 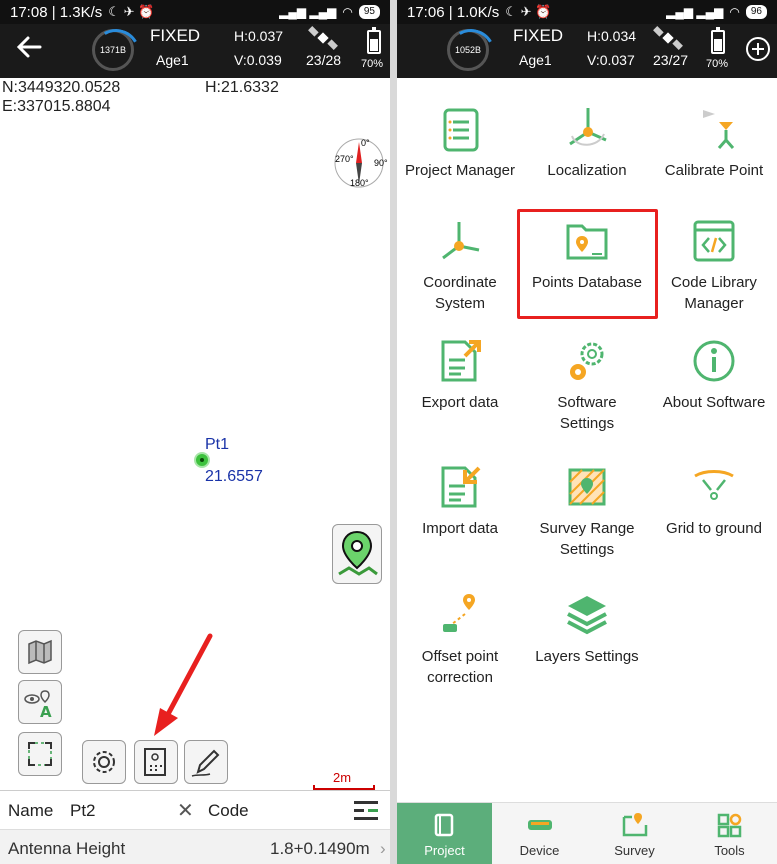 What do you see at coordinates (758, 49) in the screenshot?
I see `add-icon` at bounding box center [758, 49].